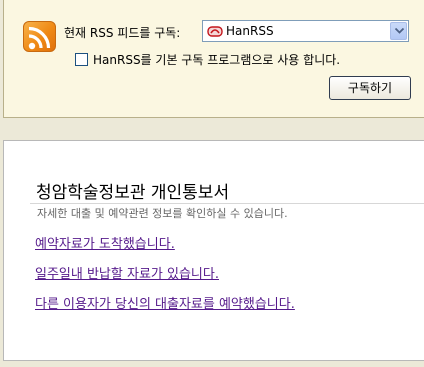 This screenshot has width=424, height=367. I want to click on subscribe-button: 구독하기, so click(370, 88).